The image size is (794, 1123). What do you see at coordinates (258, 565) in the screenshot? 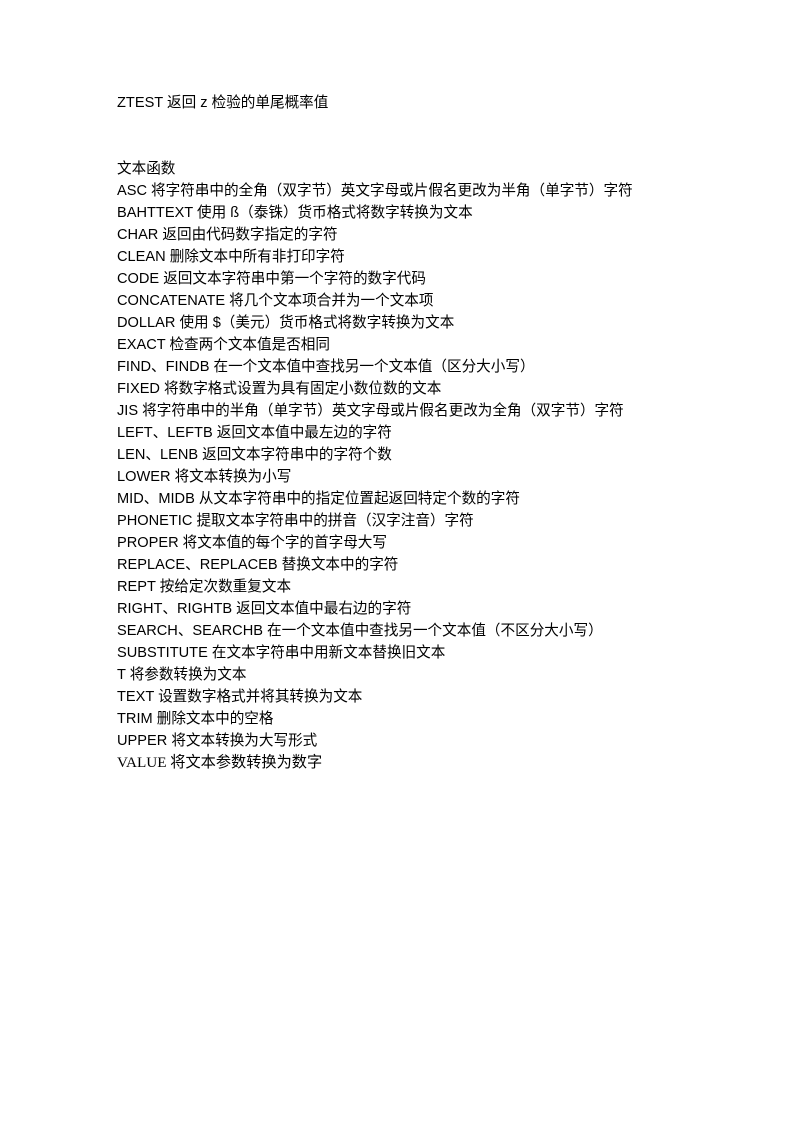
I see `function-entry-replace: REPLACE、REPLACEB 替换文本中的字符` at bounding box center [258, 565].